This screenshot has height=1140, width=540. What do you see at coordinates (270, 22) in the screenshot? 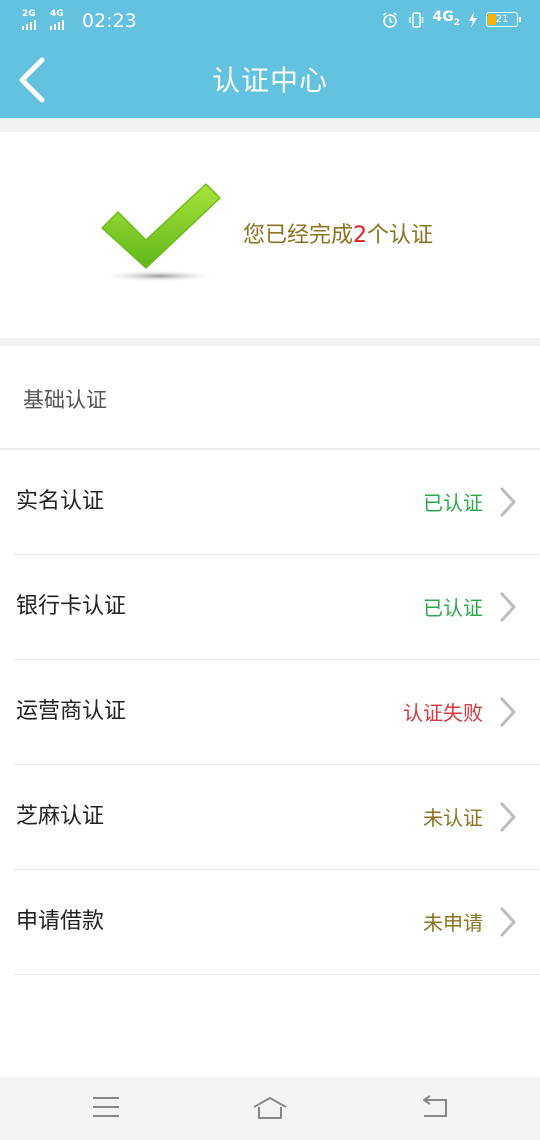
I see `status-bar: 2G 4G 02:23 4G2 21` at bounding box center [270, 22].